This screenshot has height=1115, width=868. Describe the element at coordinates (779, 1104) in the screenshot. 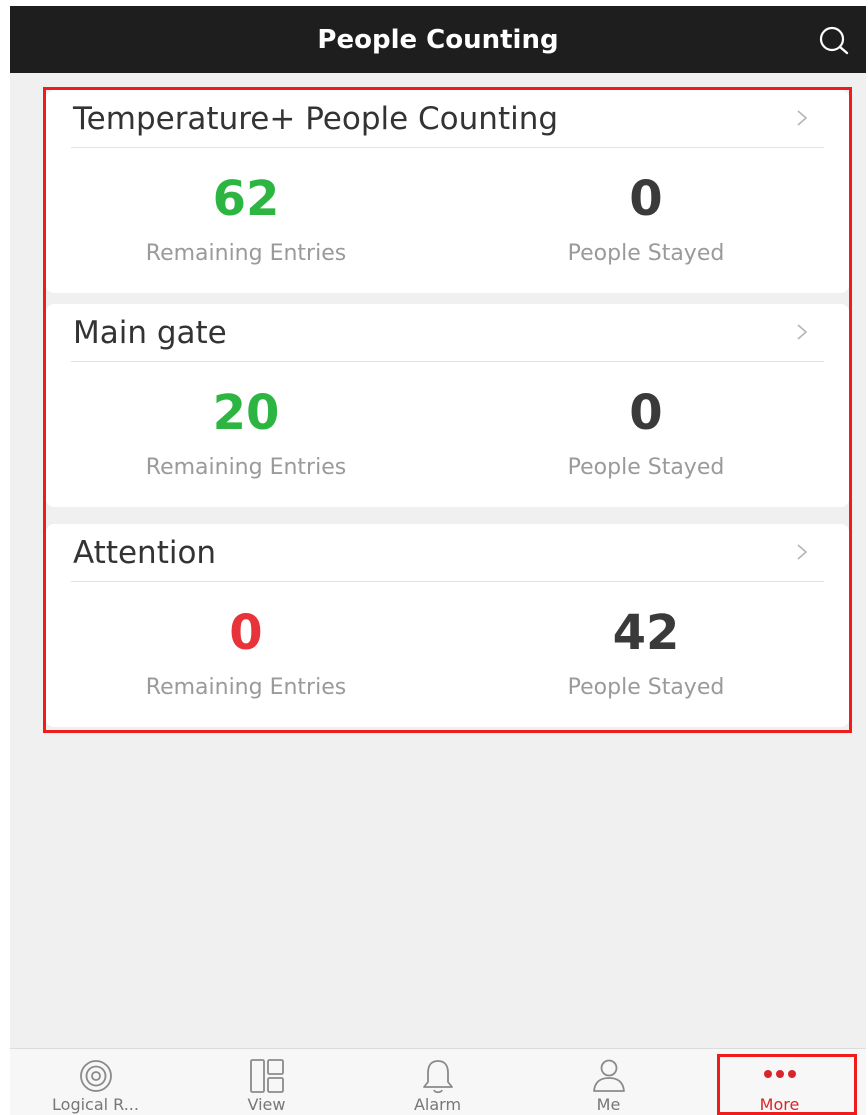

I see `tab-label: More` at that location.